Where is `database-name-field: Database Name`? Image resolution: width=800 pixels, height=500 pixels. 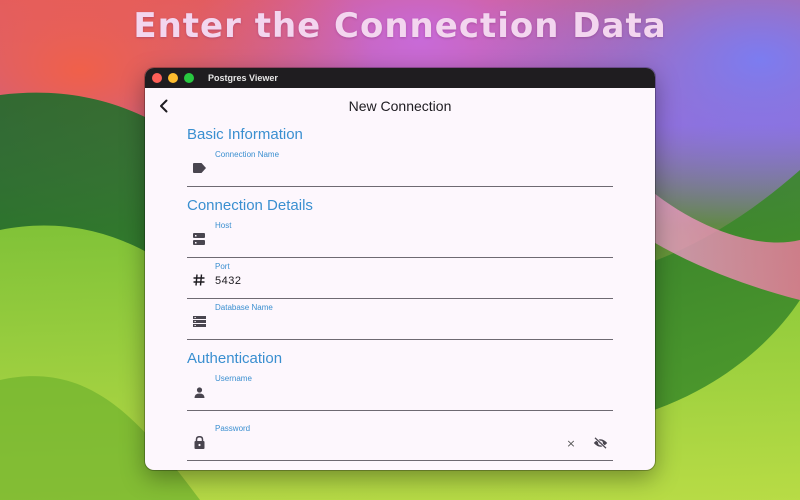
database-name-field: Database Name is located at coordinates (400, 319).